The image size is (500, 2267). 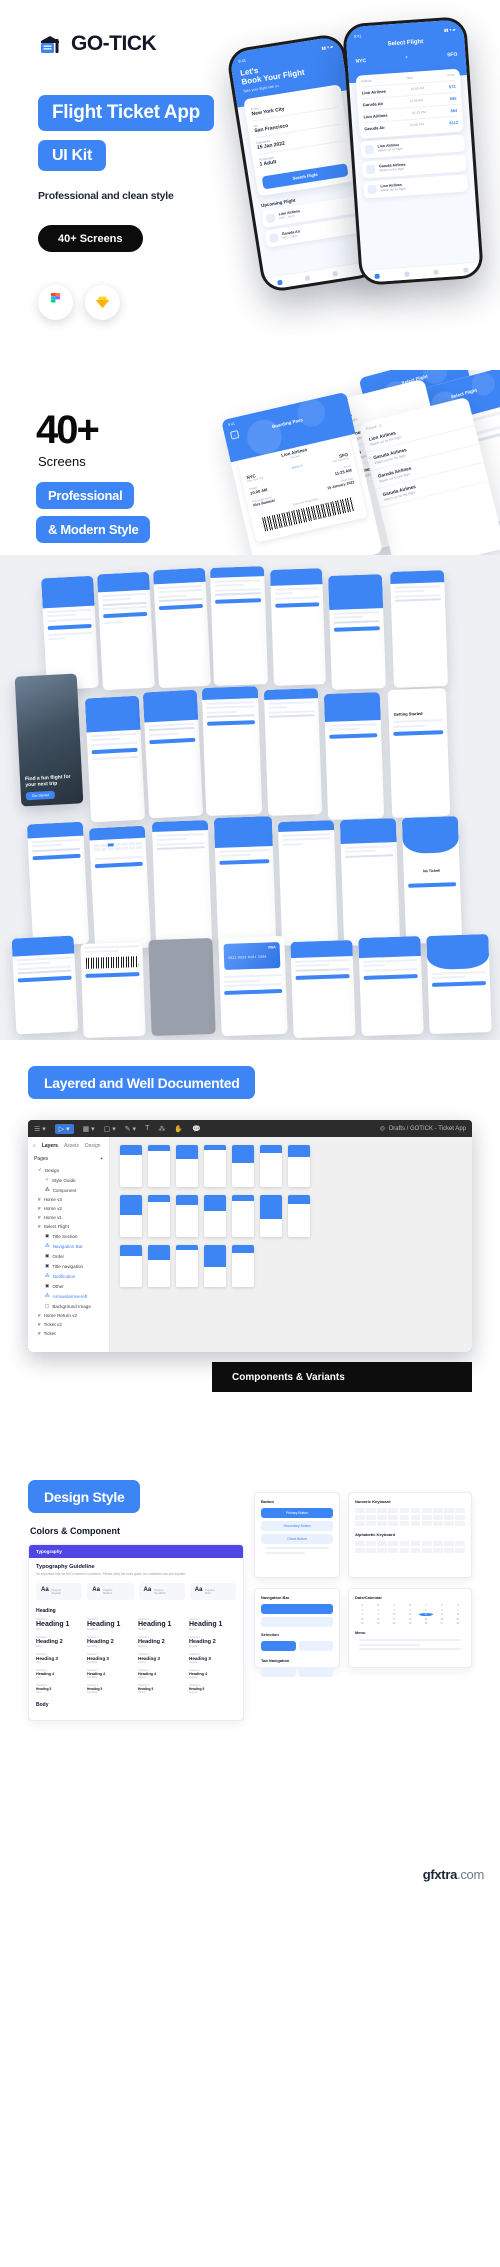 I want to click on hero-tagline: Professional and clean style, so click(x=106, y=196).